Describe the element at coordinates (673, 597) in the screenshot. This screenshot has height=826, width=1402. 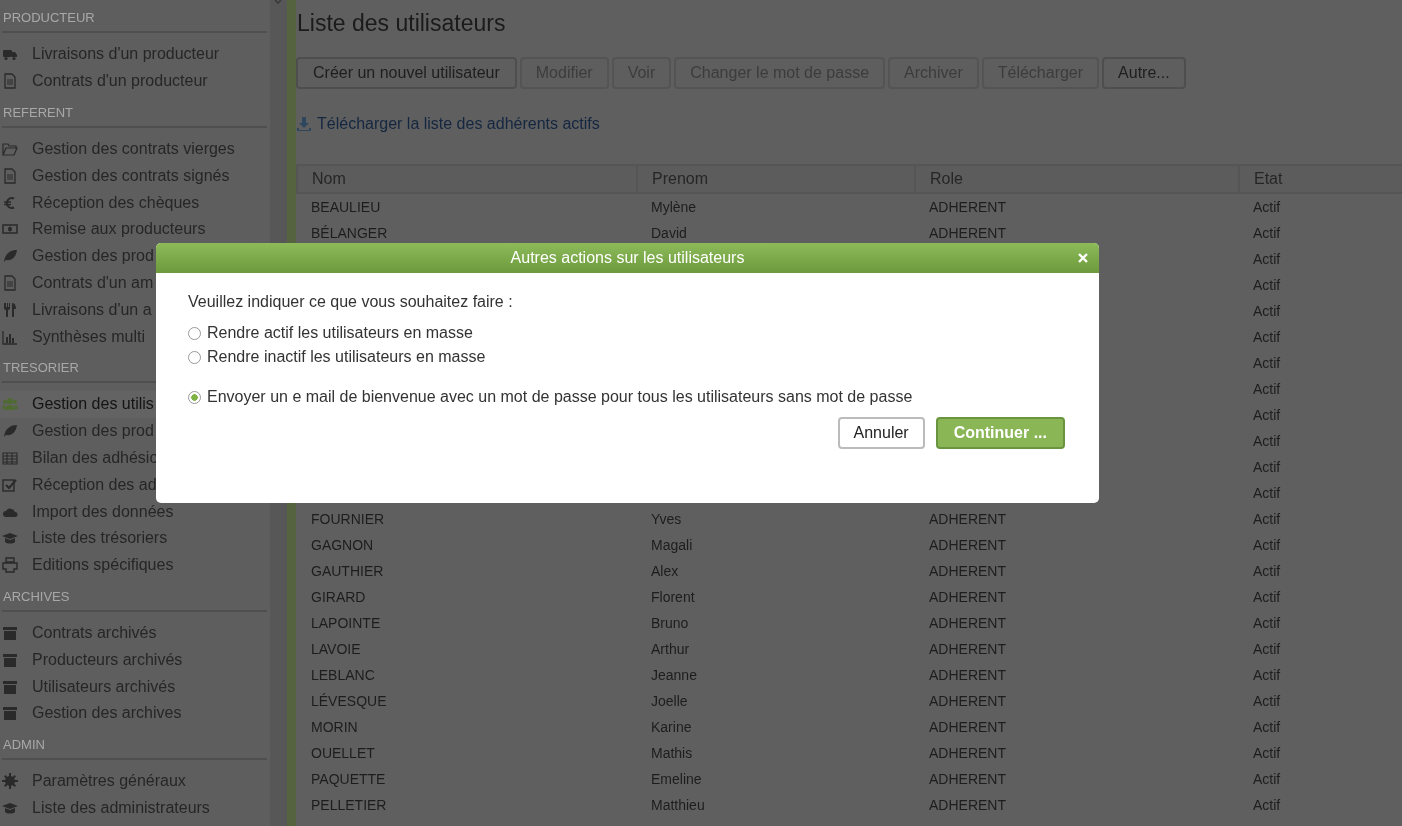
I see `table-cell: Florent` at that location.